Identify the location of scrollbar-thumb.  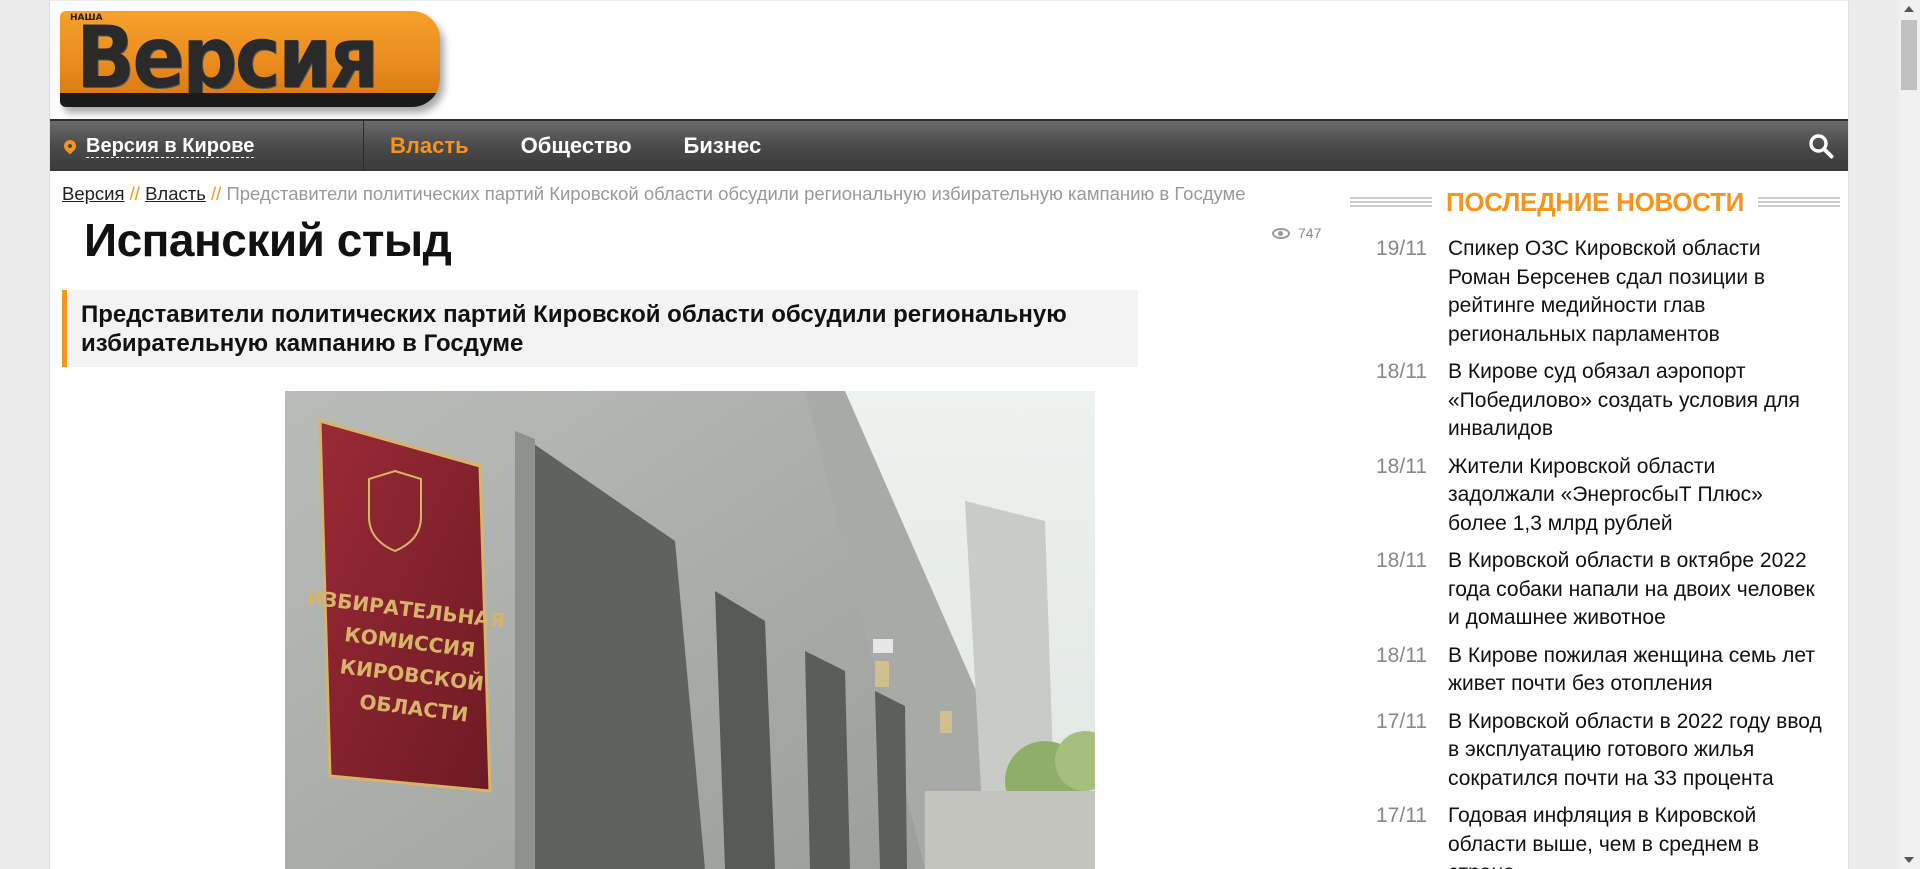
(1909, 55).